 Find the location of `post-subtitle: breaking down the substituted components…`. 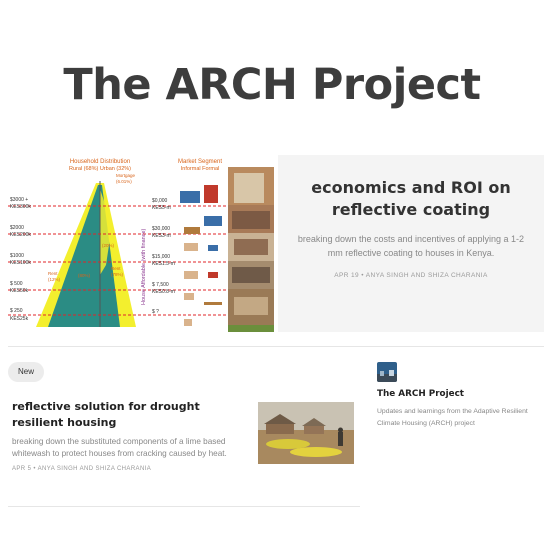

post-subtitle: breaking down the substituted components… is located at coordinates (119, 447).